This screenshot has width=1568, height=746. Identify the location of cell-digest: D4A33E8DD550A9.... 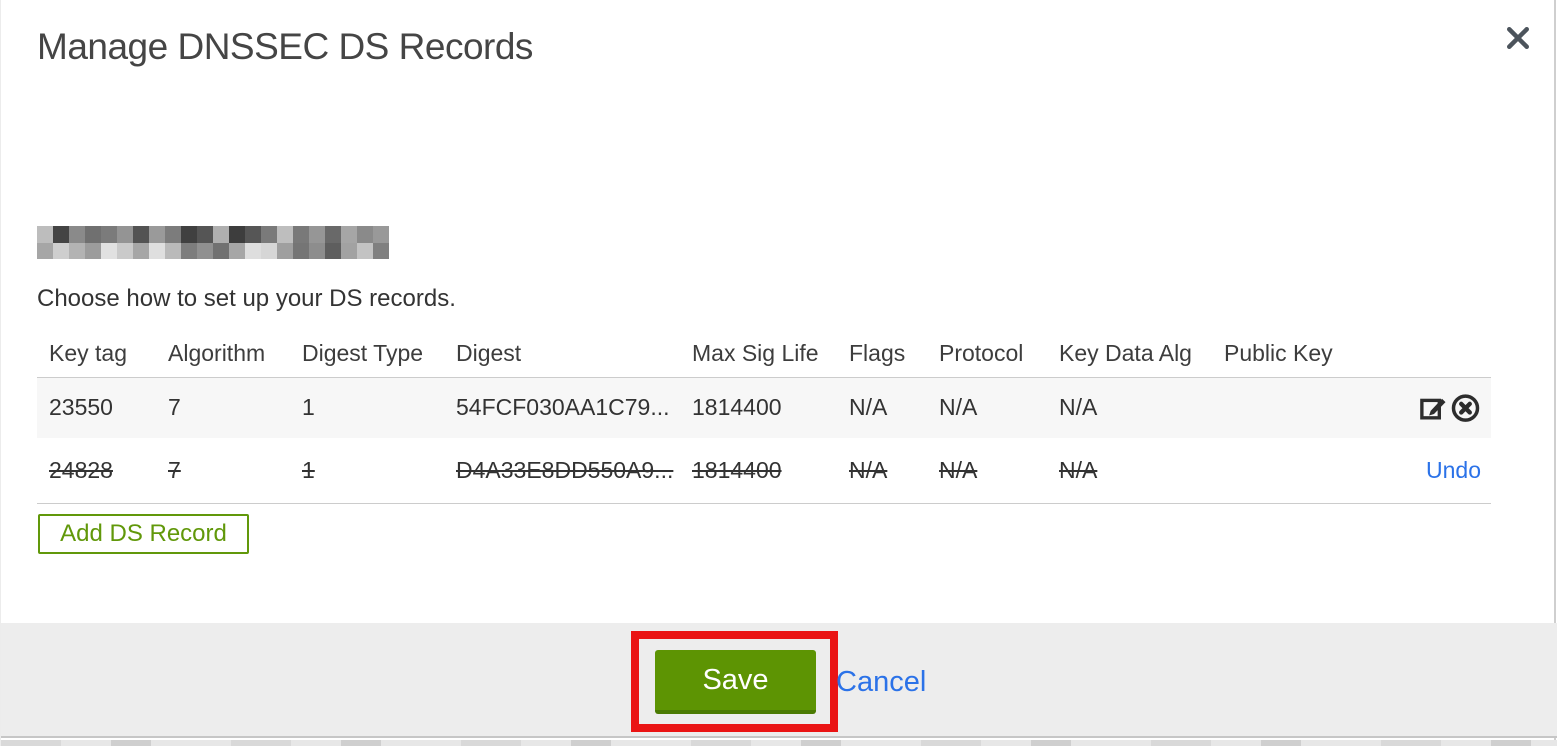
(565, 469).